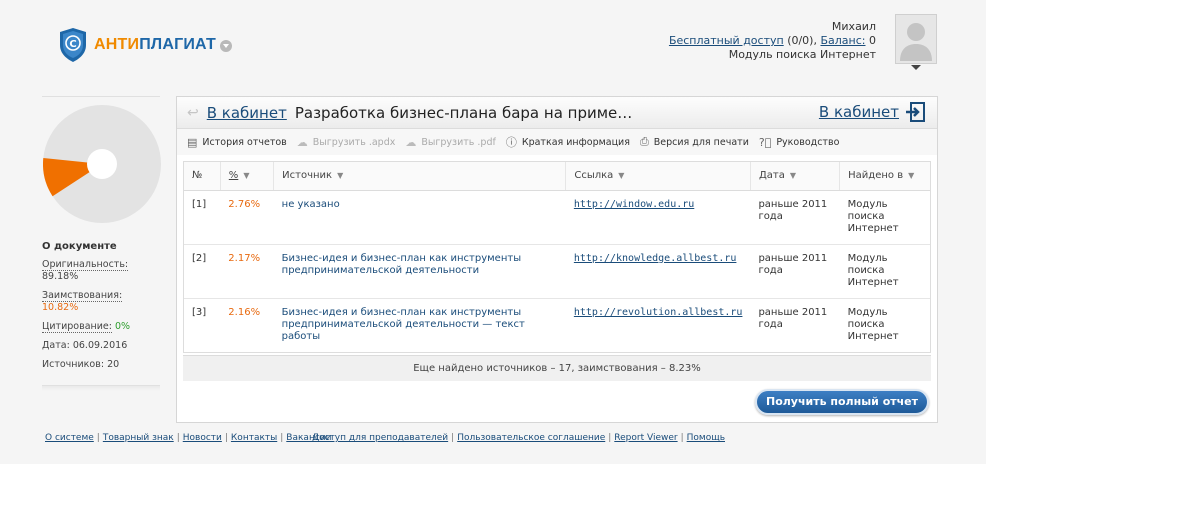 The image size is (1199, 516). Describe the element at coordinates (916, 67) in the screenshot. I see `avatar-menu-arrow-icon` at that location.